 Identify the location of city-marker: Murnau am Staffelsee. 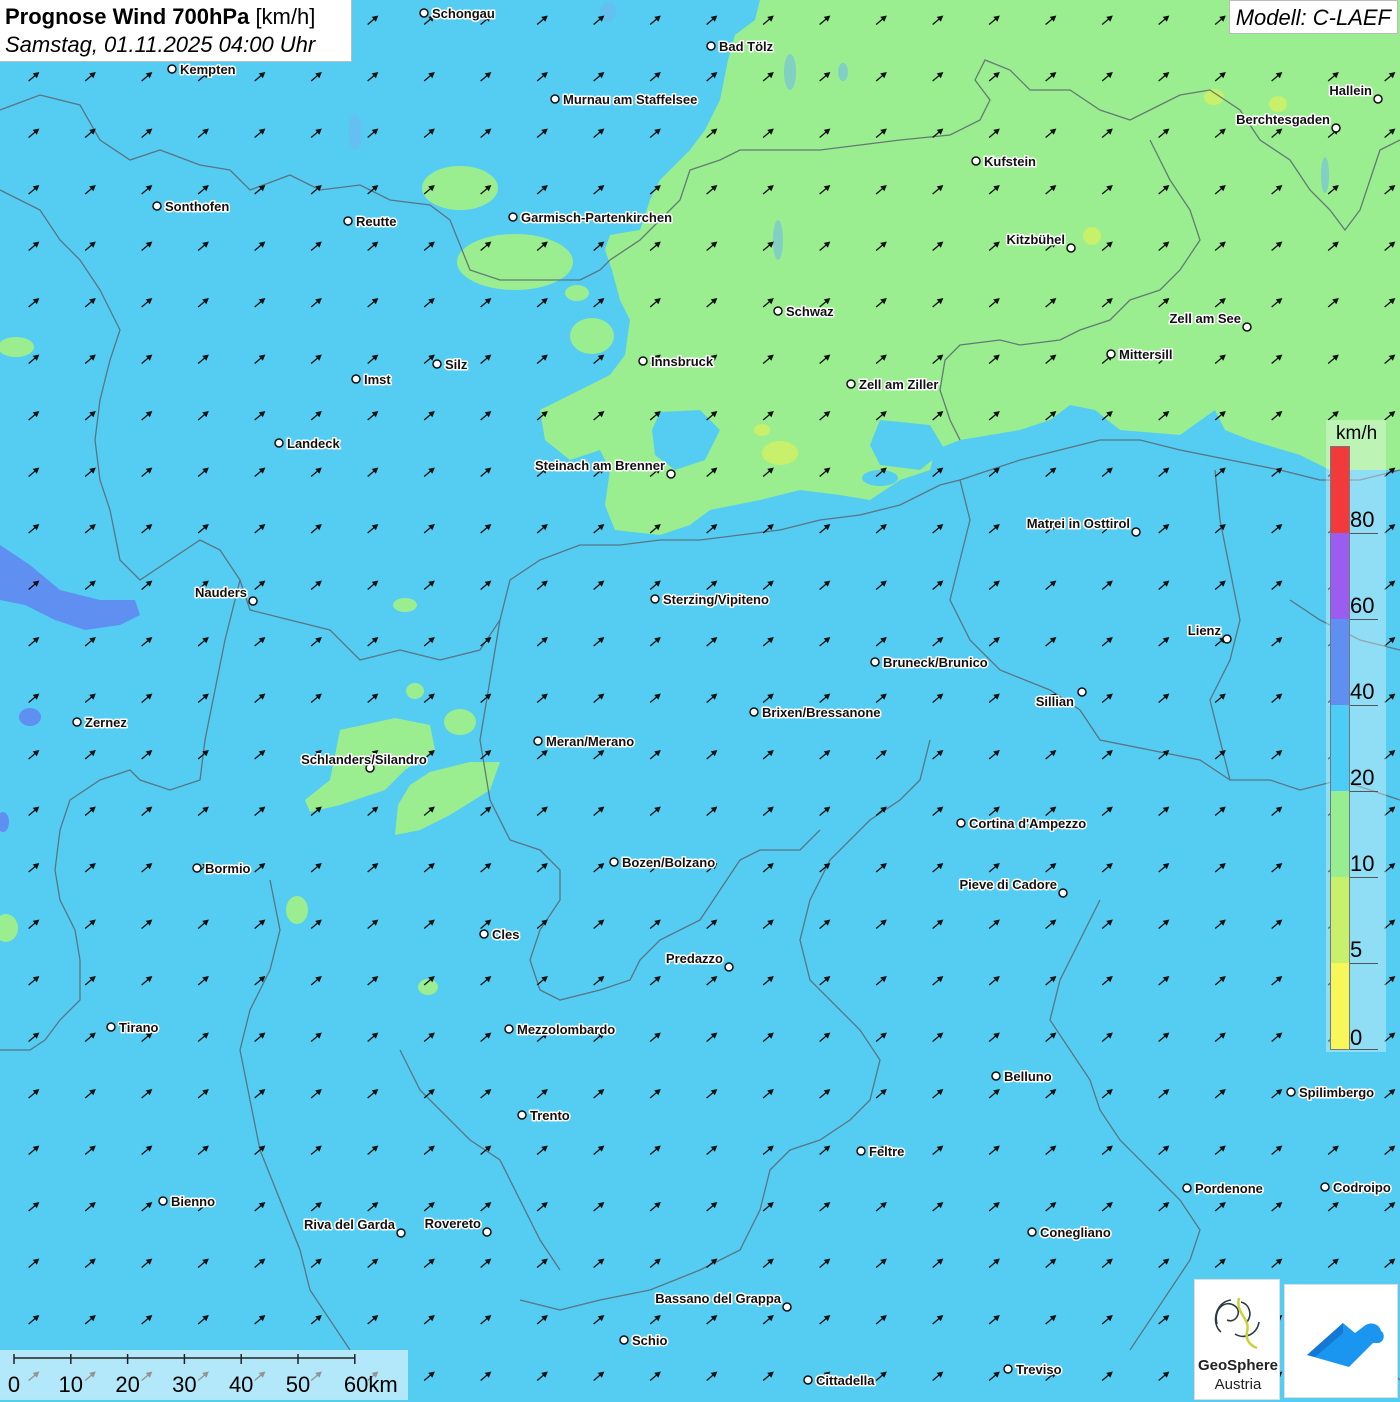
(624, 100).